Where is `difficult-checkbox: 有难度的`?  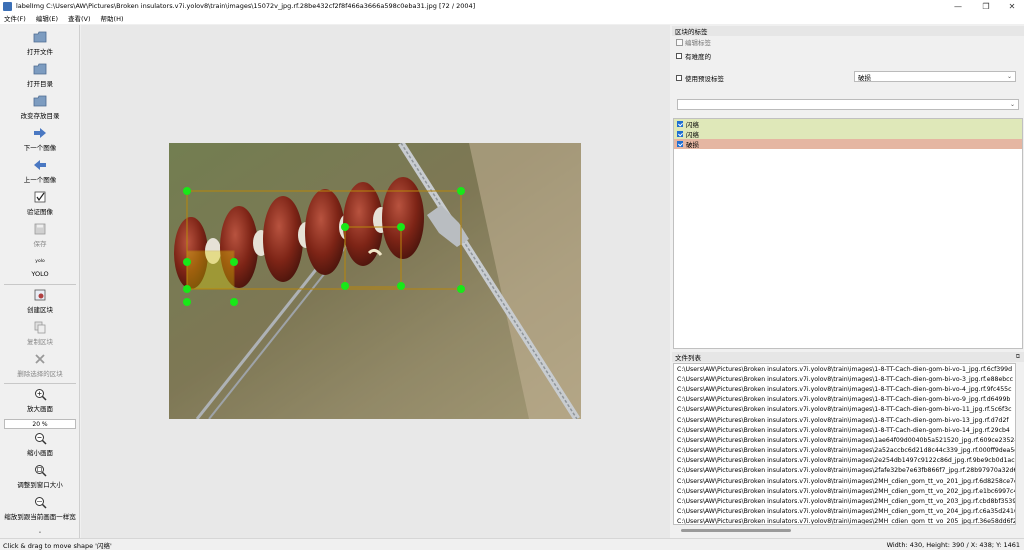 difficult-checkbox: 有难度的 is located at coordinates (693, 56).